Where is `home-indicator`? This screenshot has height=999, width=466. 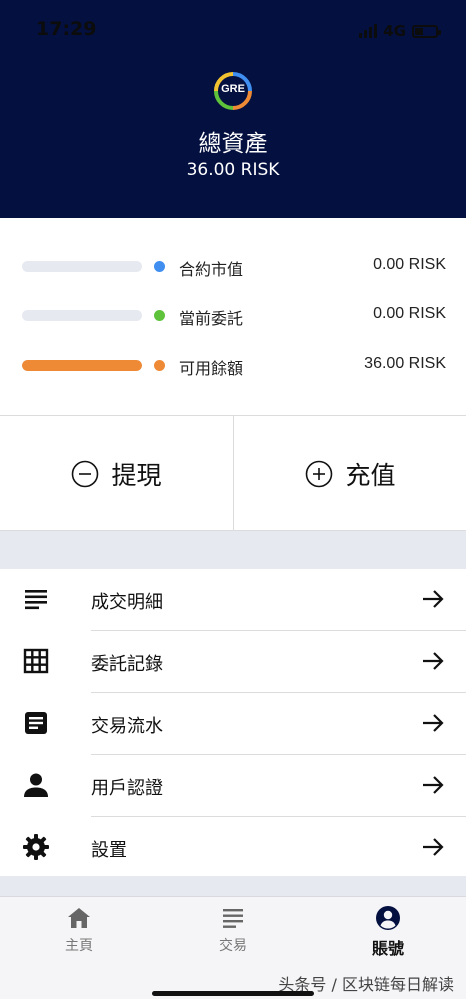 home-indicator is located at coordinates (233, 993).